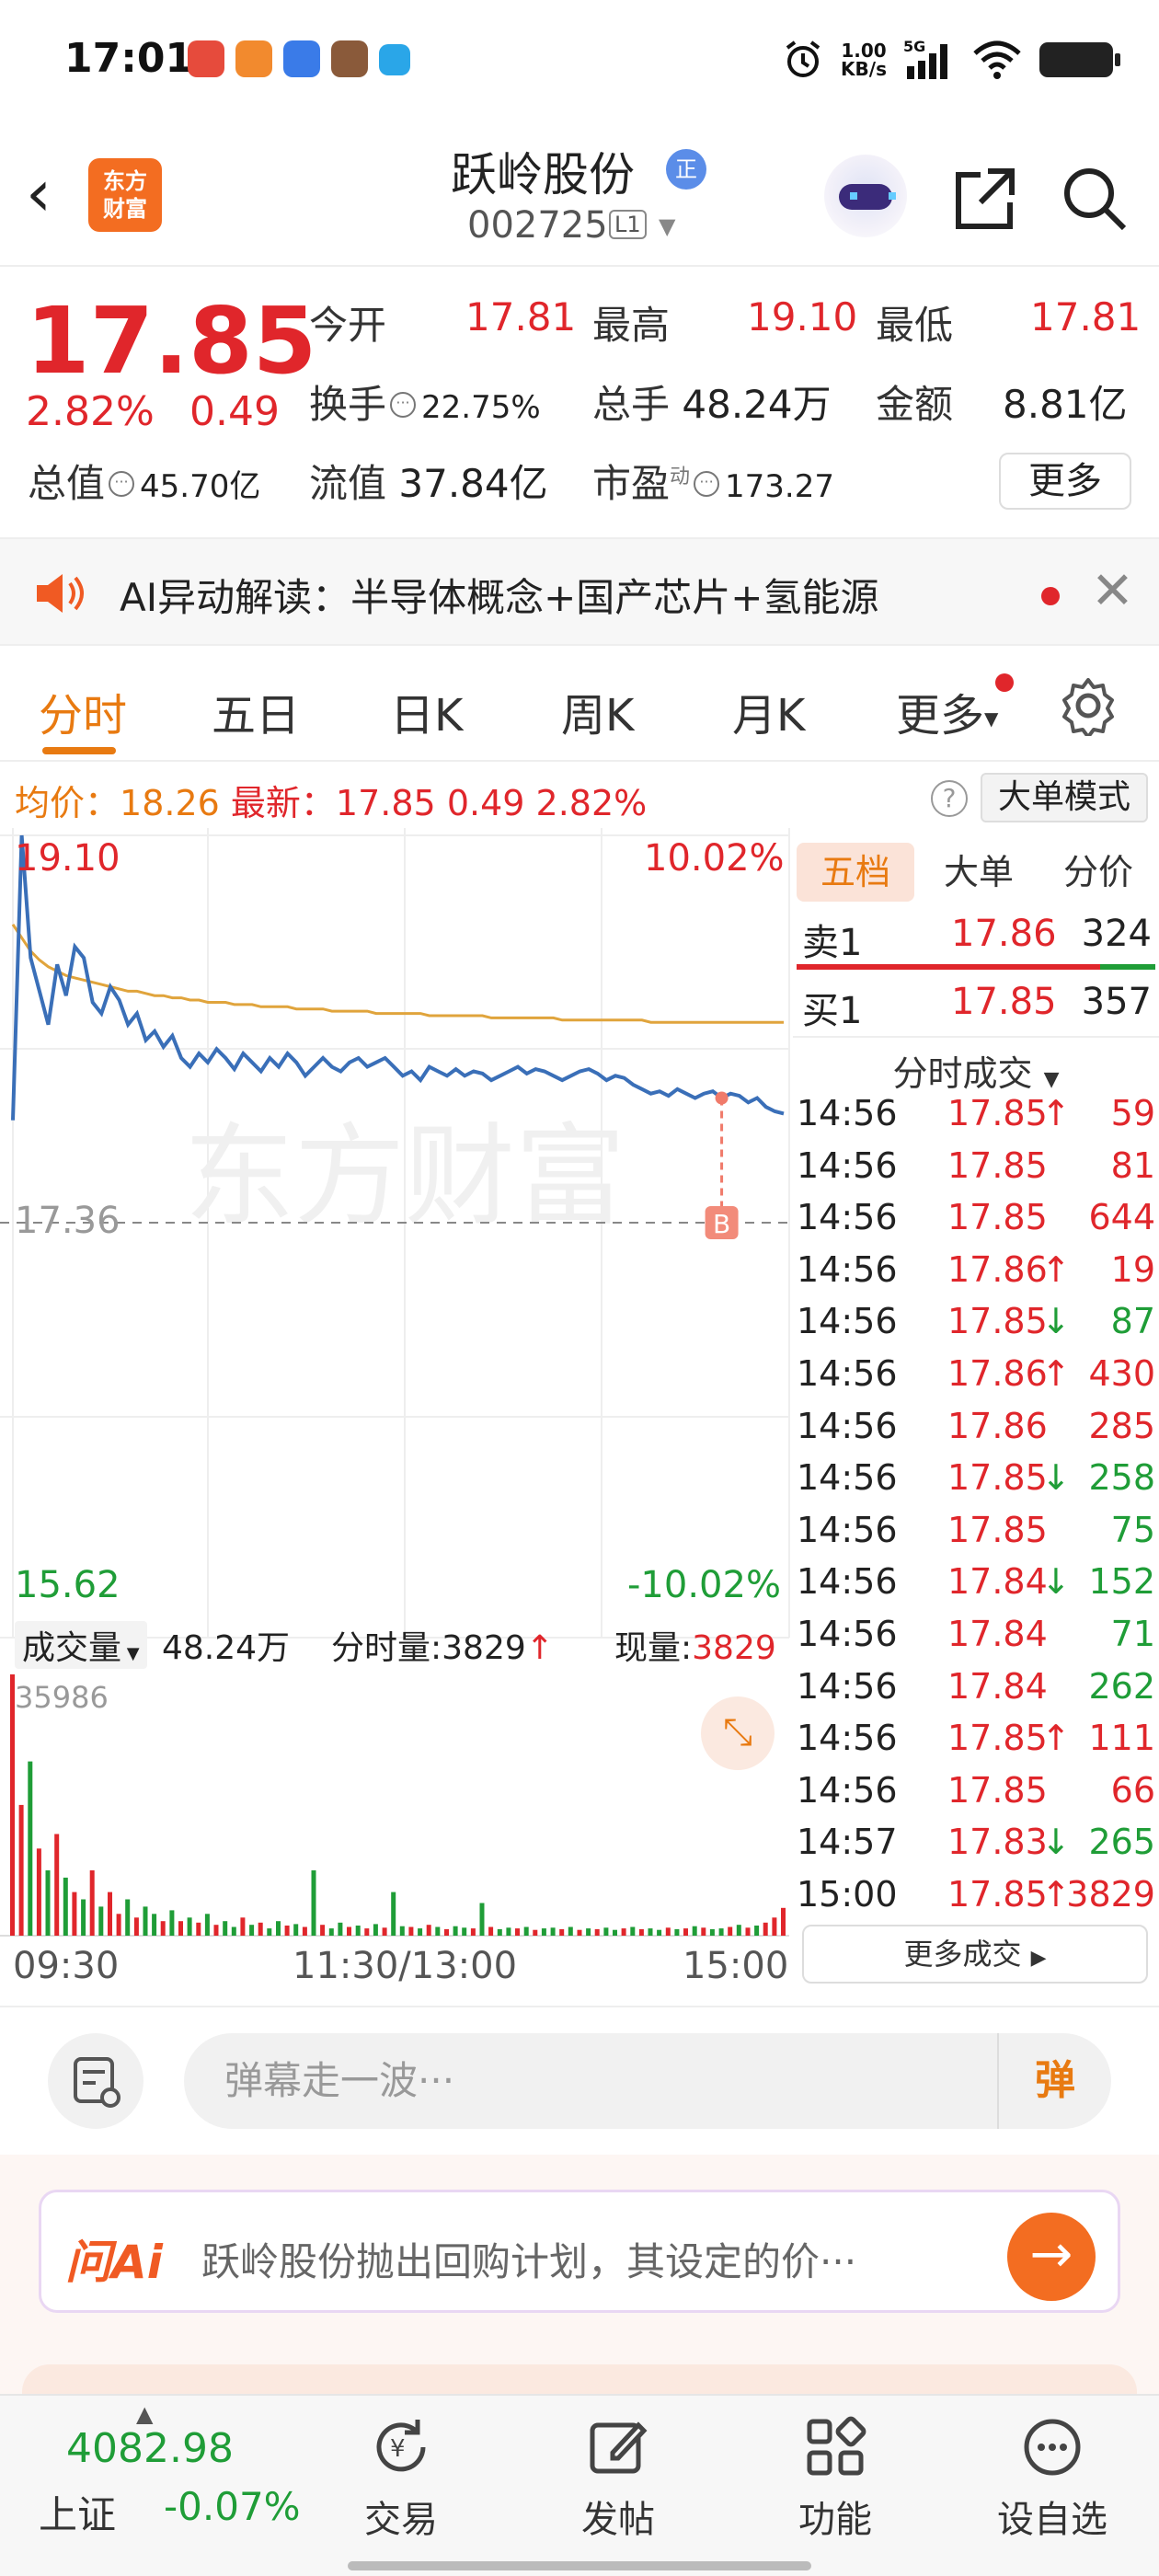 The image size is (1159, 2576). Describe the element at coordinates (949, 798) in the screenshot. I see `help-icon: ?` at that location.